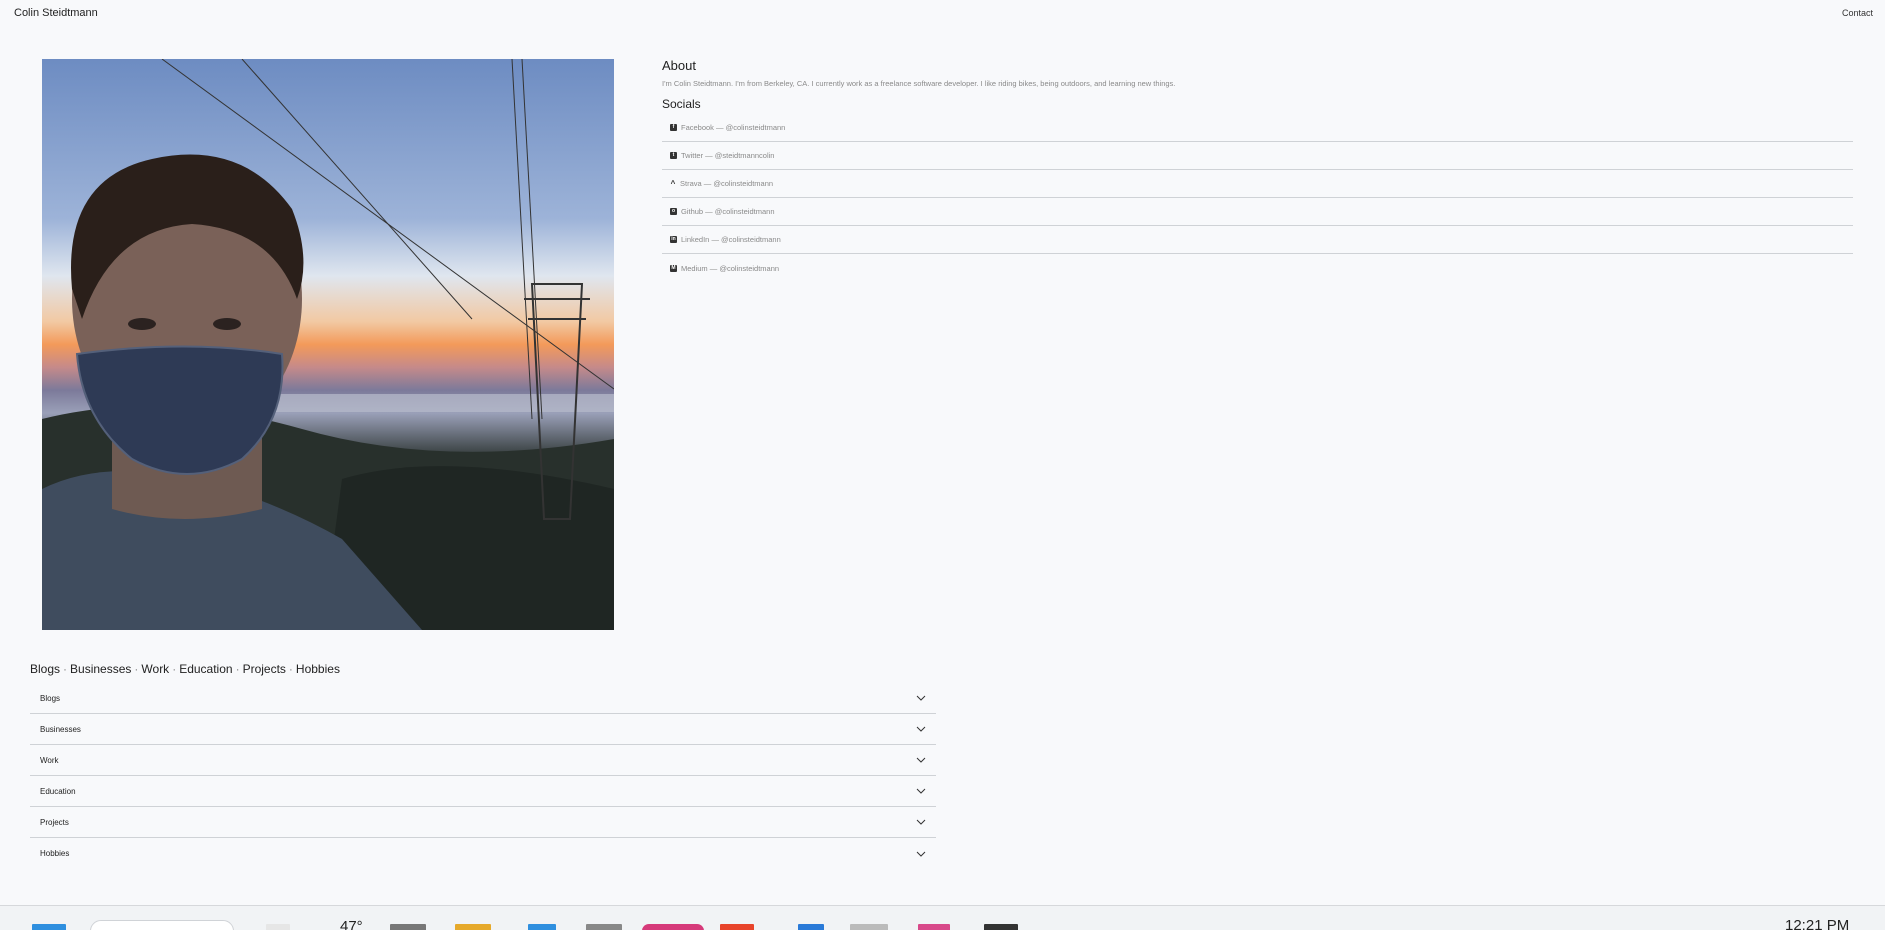 This screenshot has width=1885, height=930. I want to click on accordion-item-label: Hobbies, so click(55, 853).